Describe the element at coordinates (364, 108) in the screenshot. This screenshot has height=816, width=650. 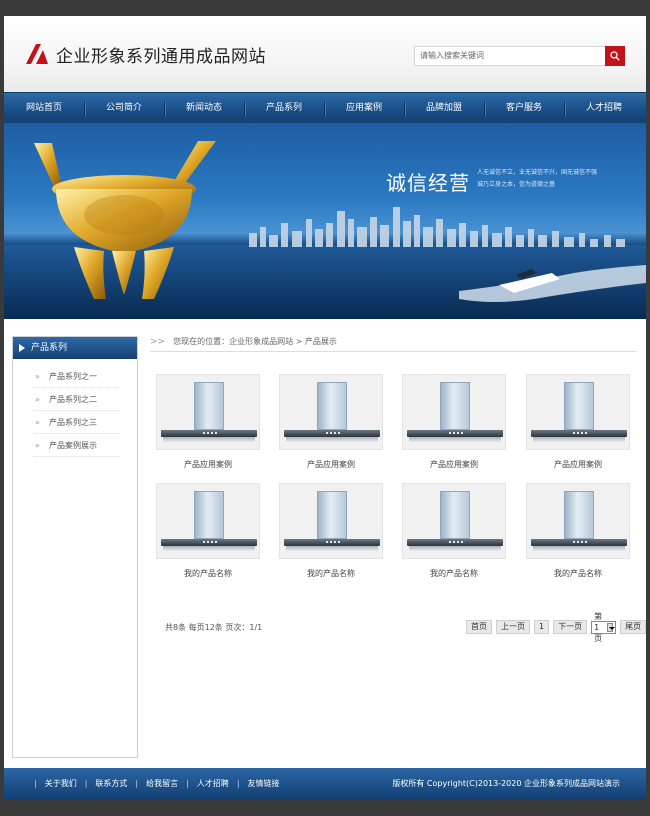
I see `nav-item-cases: 应用案例` at that location.